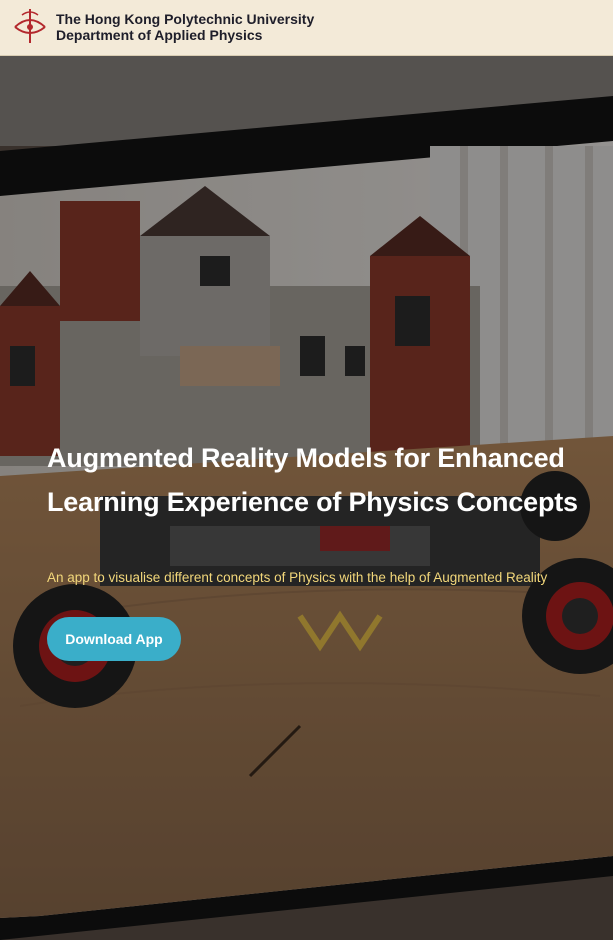  I want to click on department-name: Department of Applied Physics, so click(159, 35).